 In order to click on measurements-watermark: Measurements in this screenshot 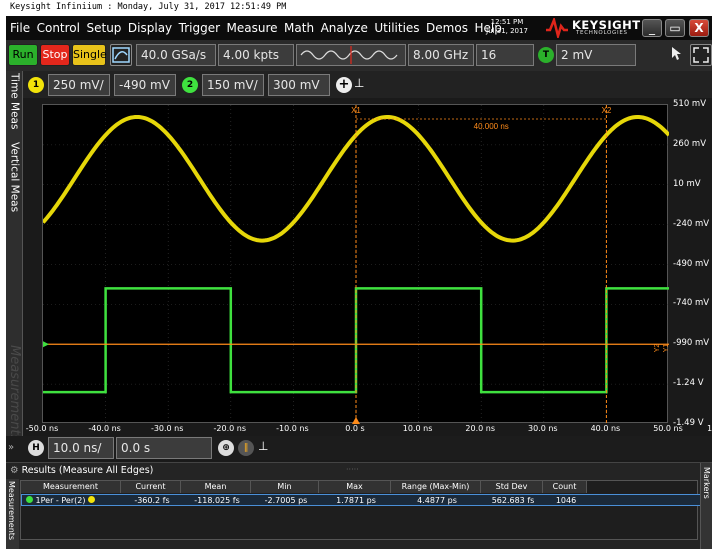, I will do `click(14, 393)`.